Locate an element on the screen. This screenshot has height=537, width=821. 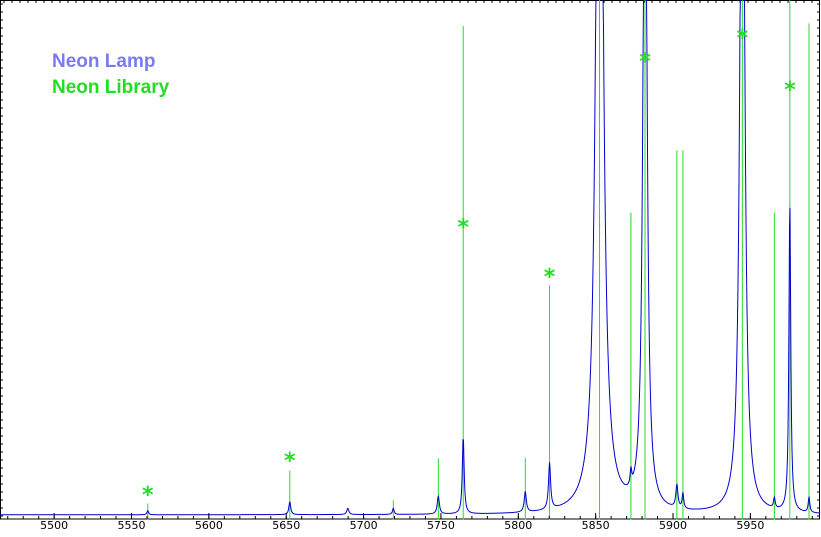
x-tick-label: 5500 is located at coordinates (54, 525).